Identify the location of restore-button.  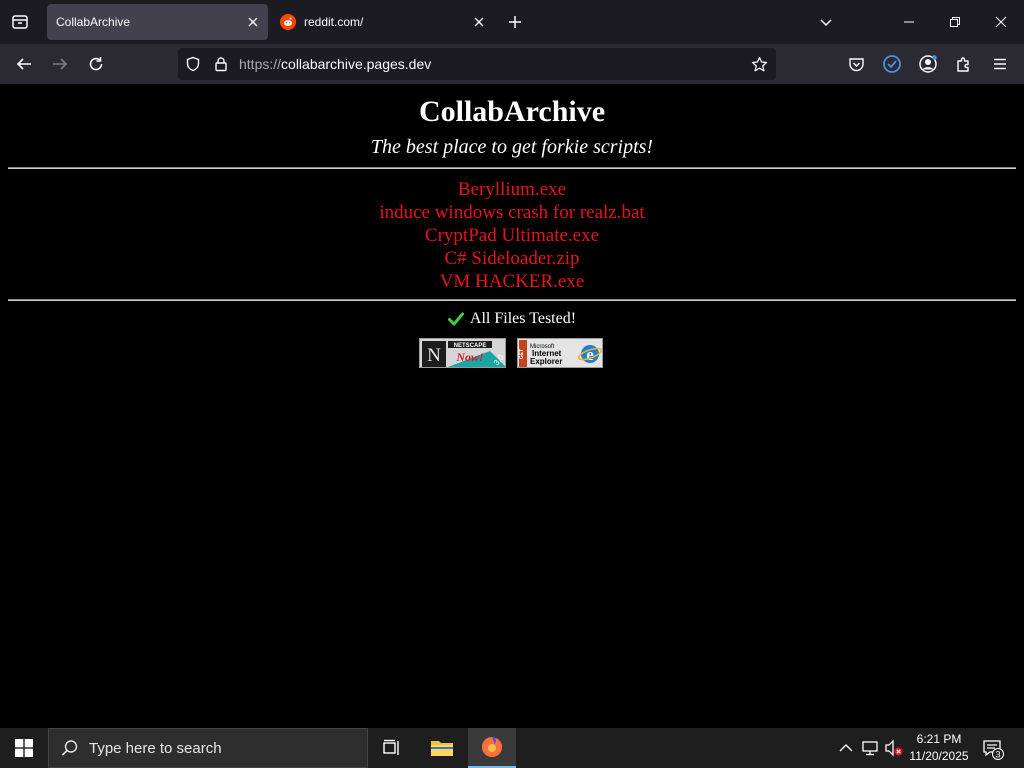
(955, 22).